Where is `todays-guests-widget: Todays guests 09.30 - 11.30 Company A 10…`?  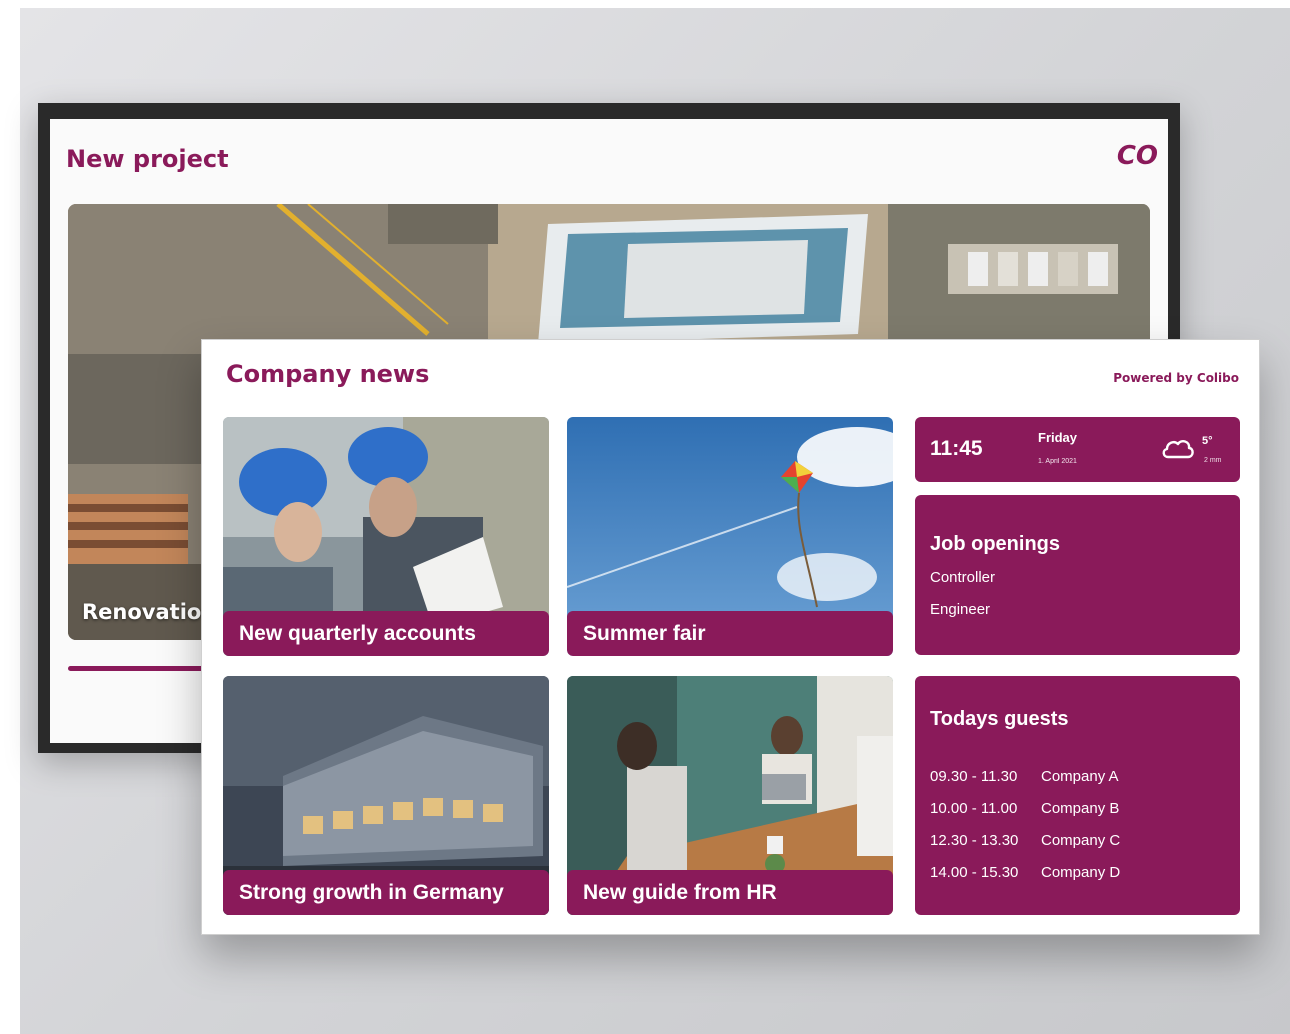 todays-guests-widget: Todays guests 09.30 - 11.30 Company A 10… is located at coordinates (1077, 795).